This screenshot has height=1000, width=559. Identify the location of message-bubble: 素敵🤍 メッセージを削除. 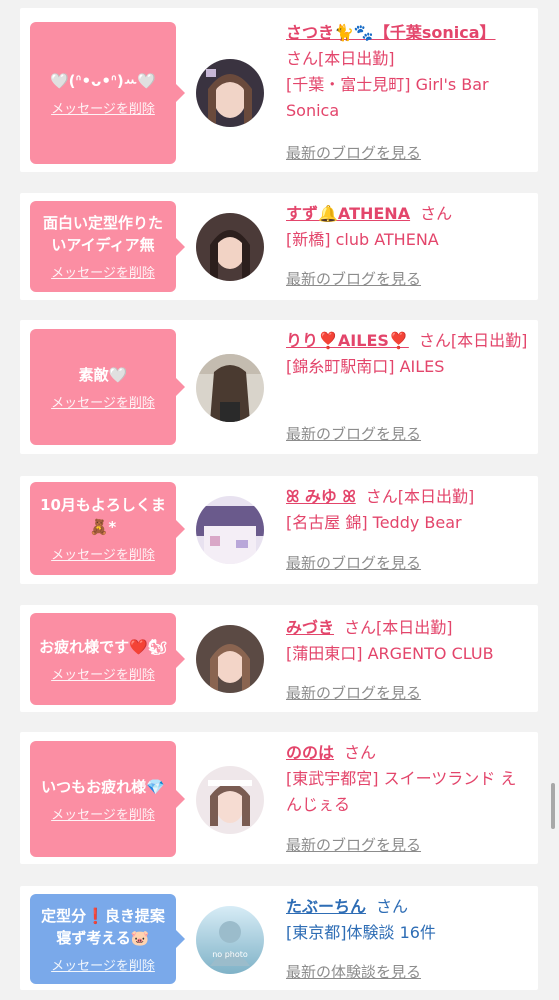
(107, 387).